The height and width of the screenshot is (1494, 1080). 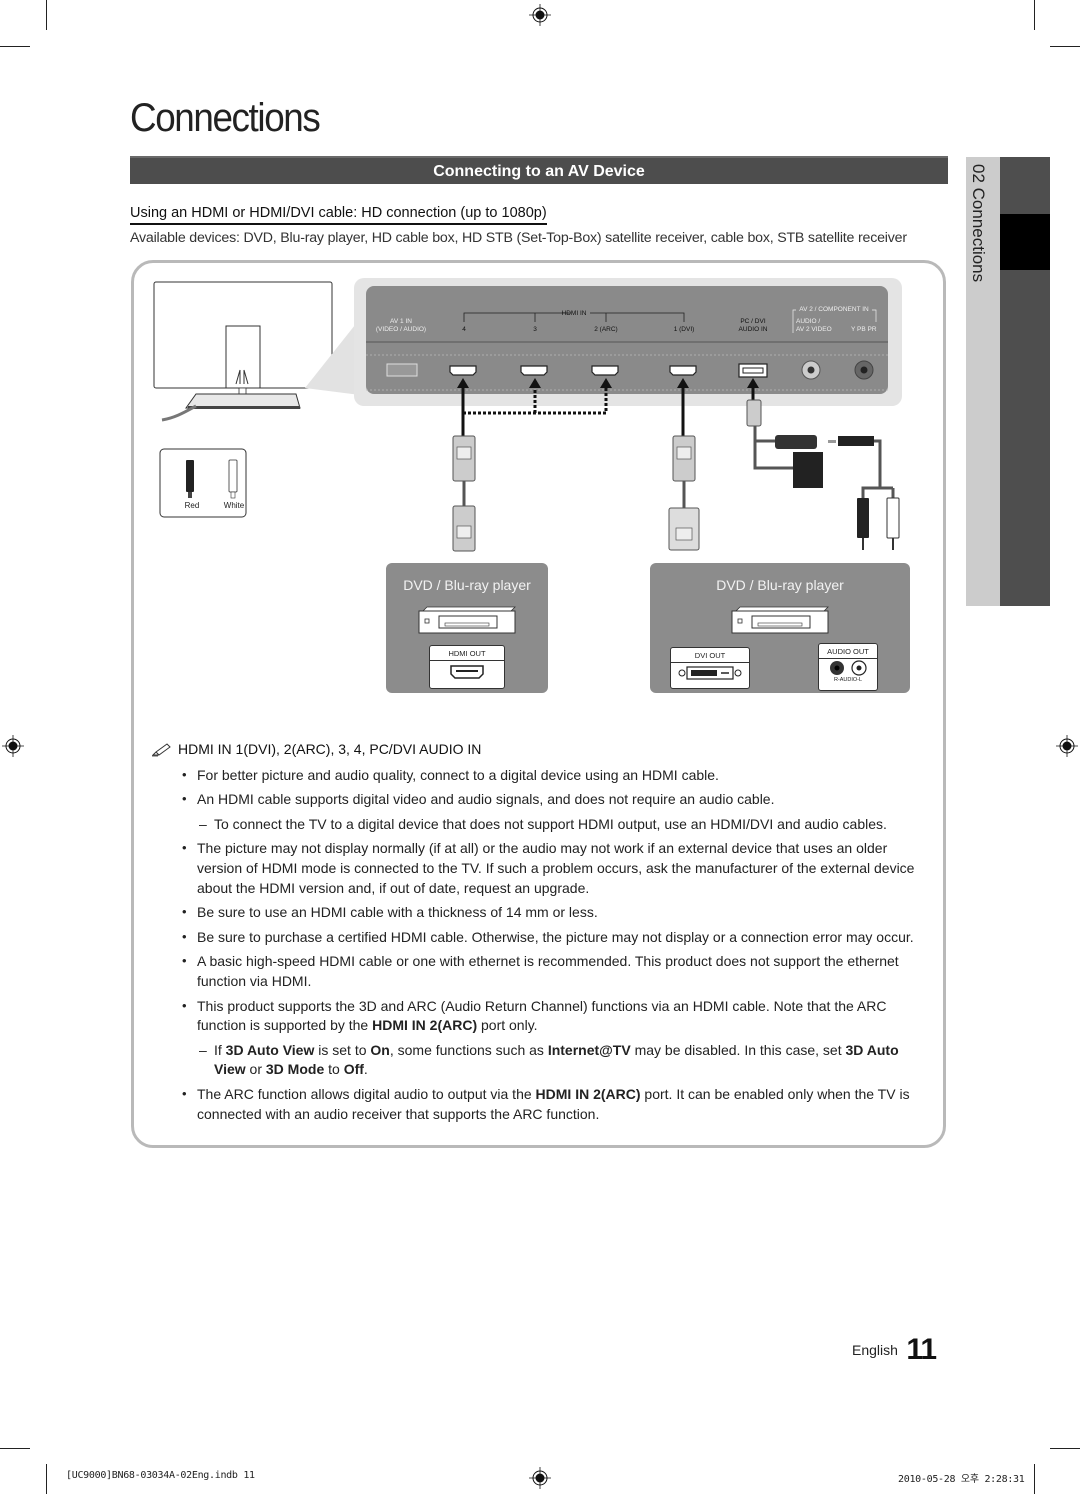 What do you see at coordinates (256, 351) in the screenshot?
I see `tv-illustration` at bounding box center [256, 351].